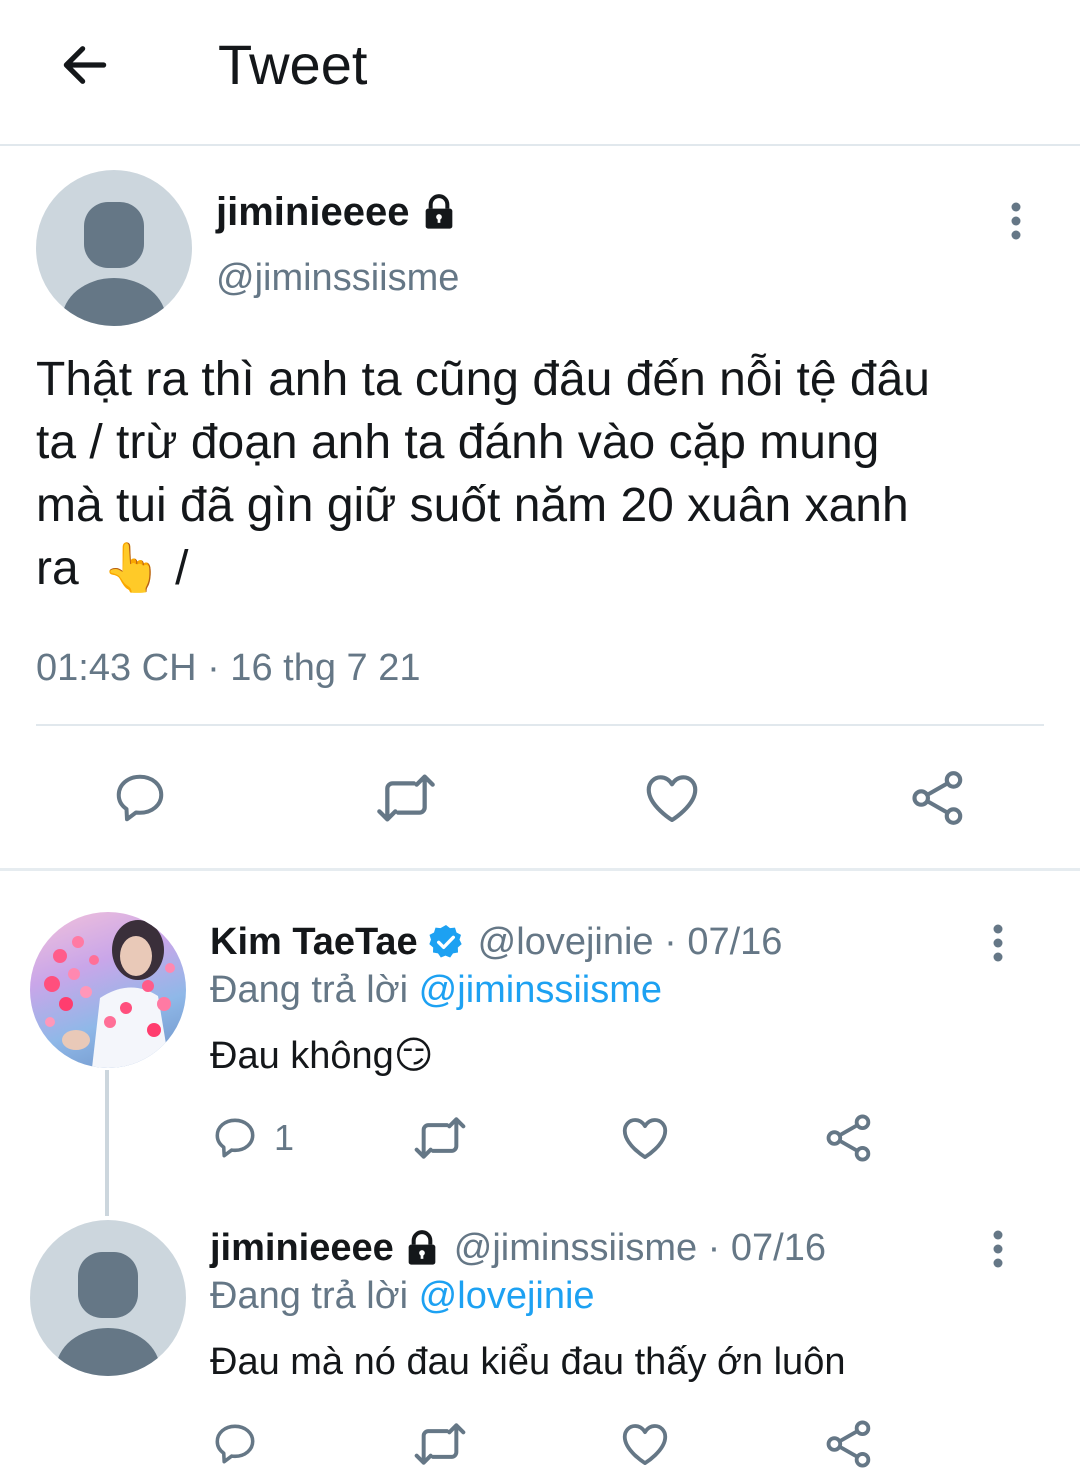  I want to click on replying-to: Đang trả lời @jiminssiisme, so click(436, 990).